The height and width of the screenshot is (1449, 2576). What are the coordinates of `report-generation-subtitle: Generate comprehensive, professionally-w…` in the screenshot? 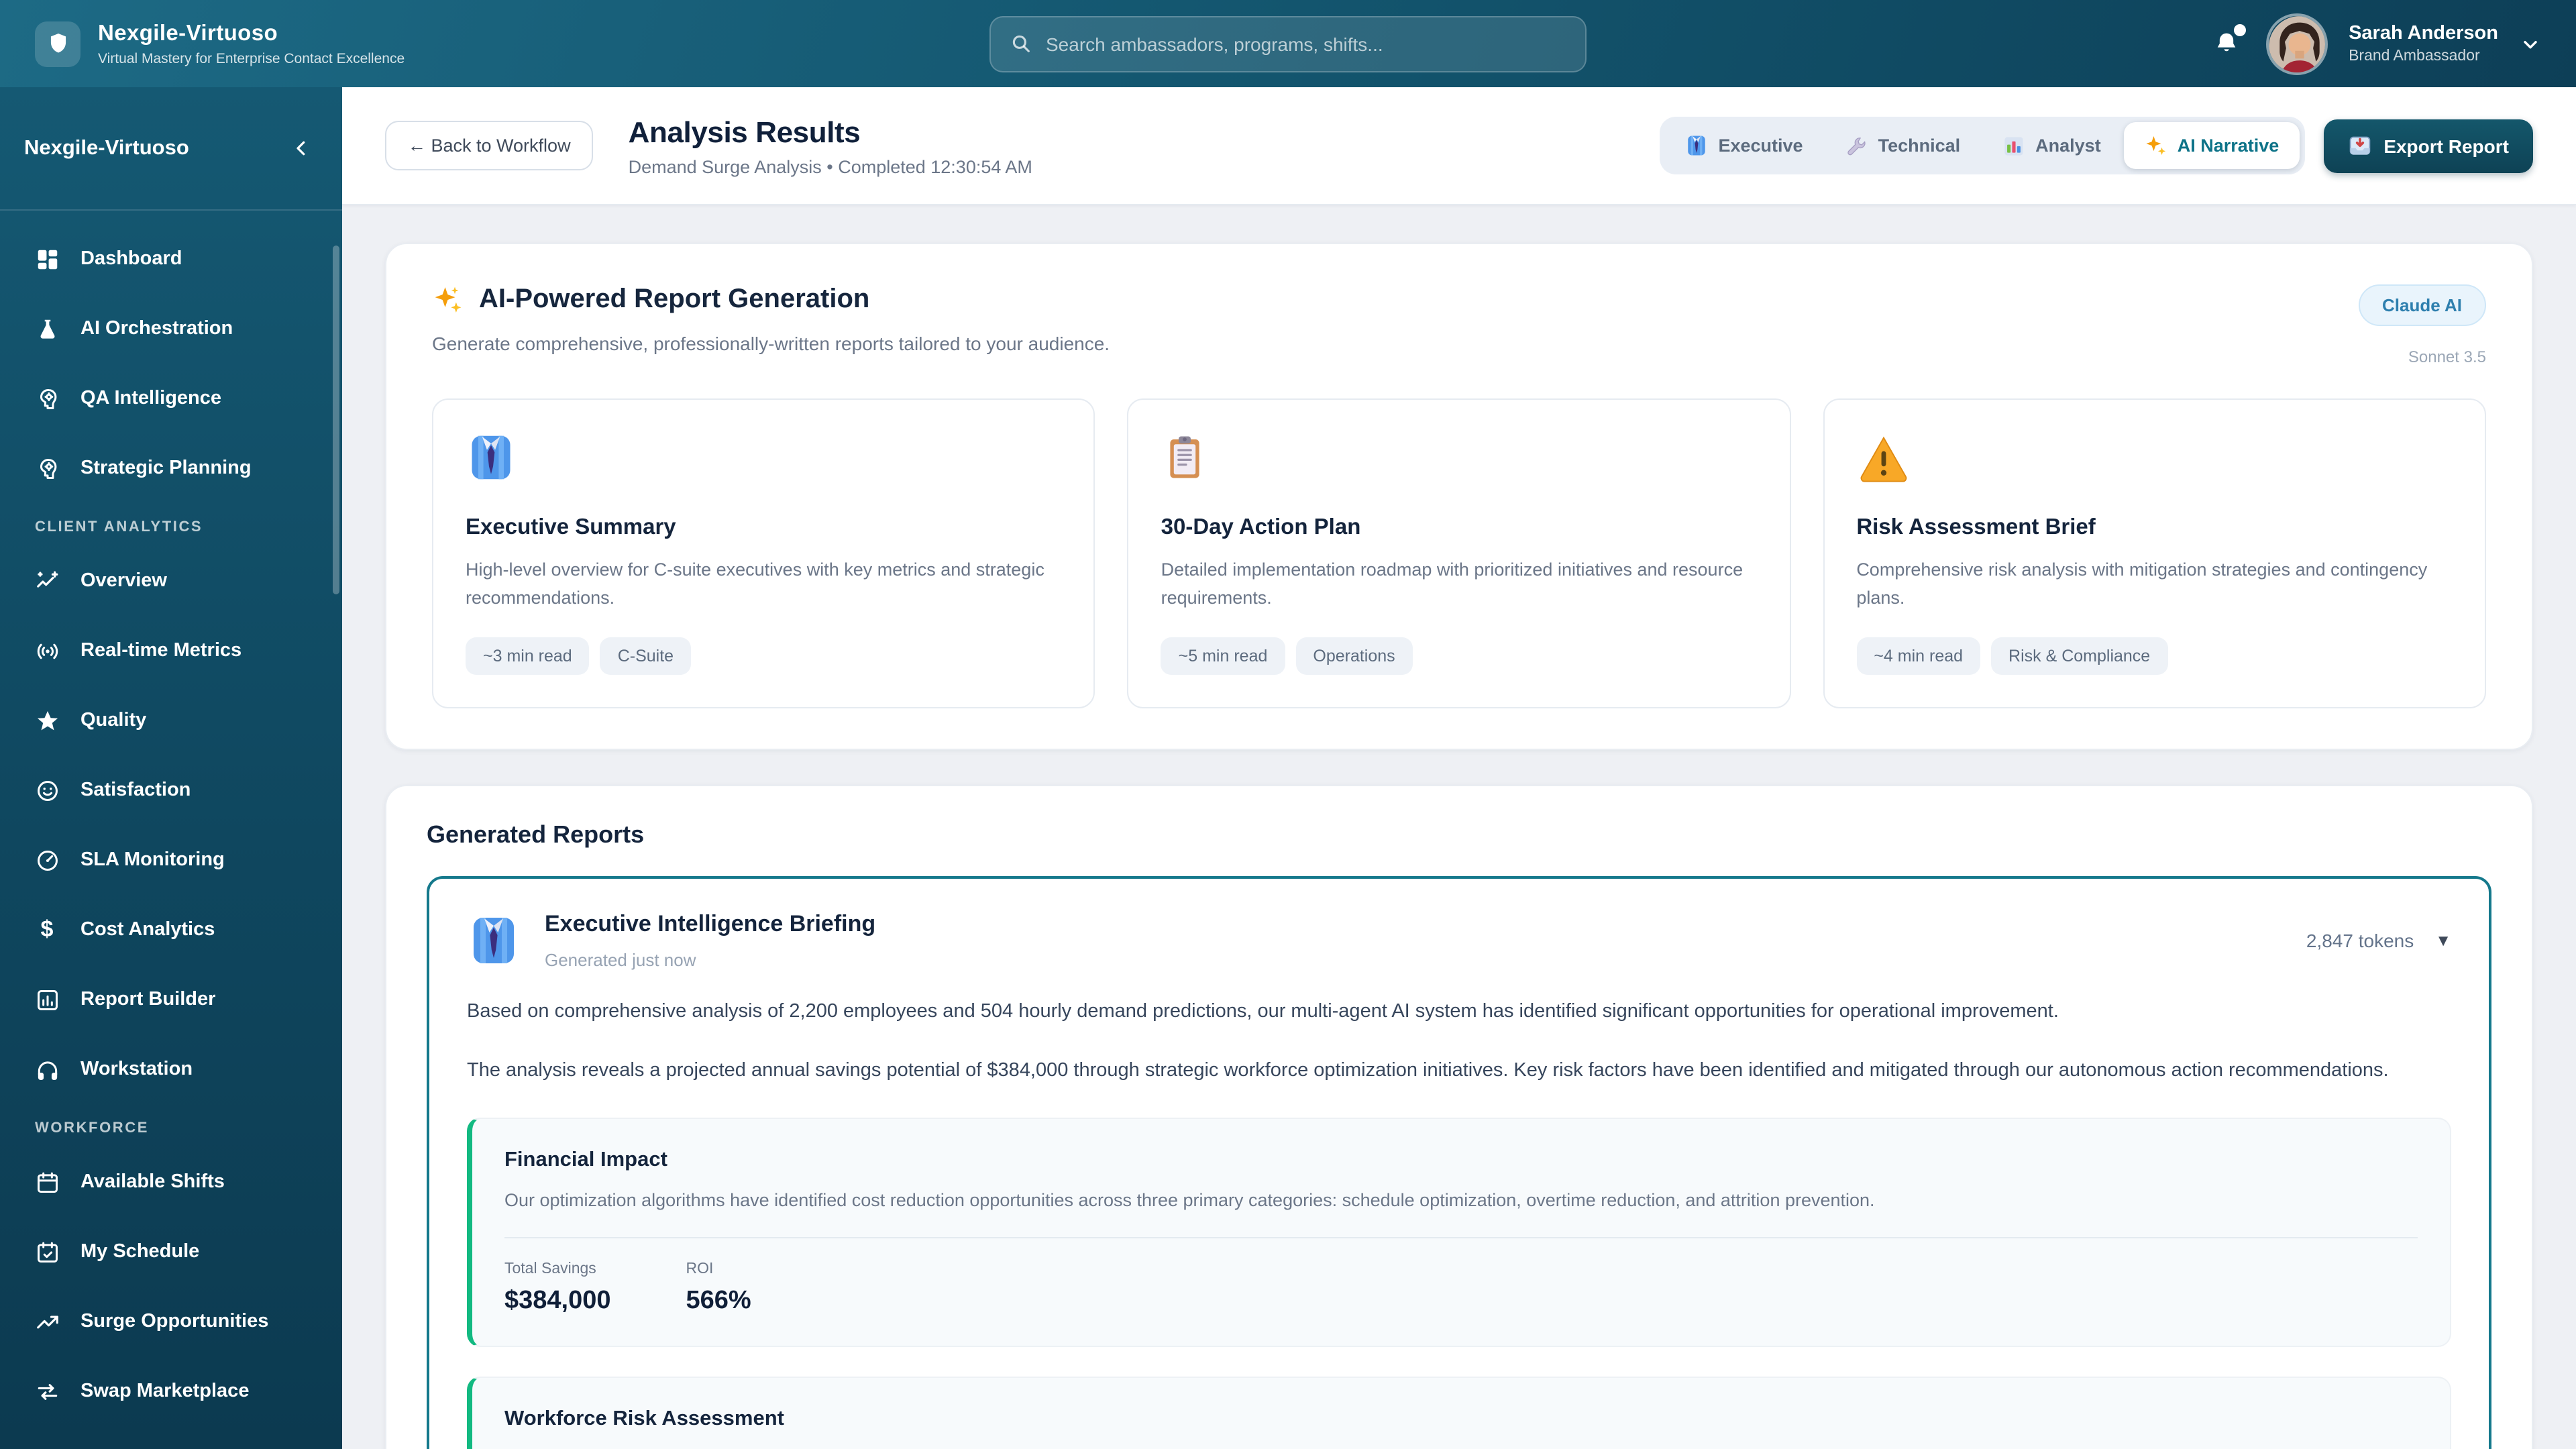 It's located at (771, 343).